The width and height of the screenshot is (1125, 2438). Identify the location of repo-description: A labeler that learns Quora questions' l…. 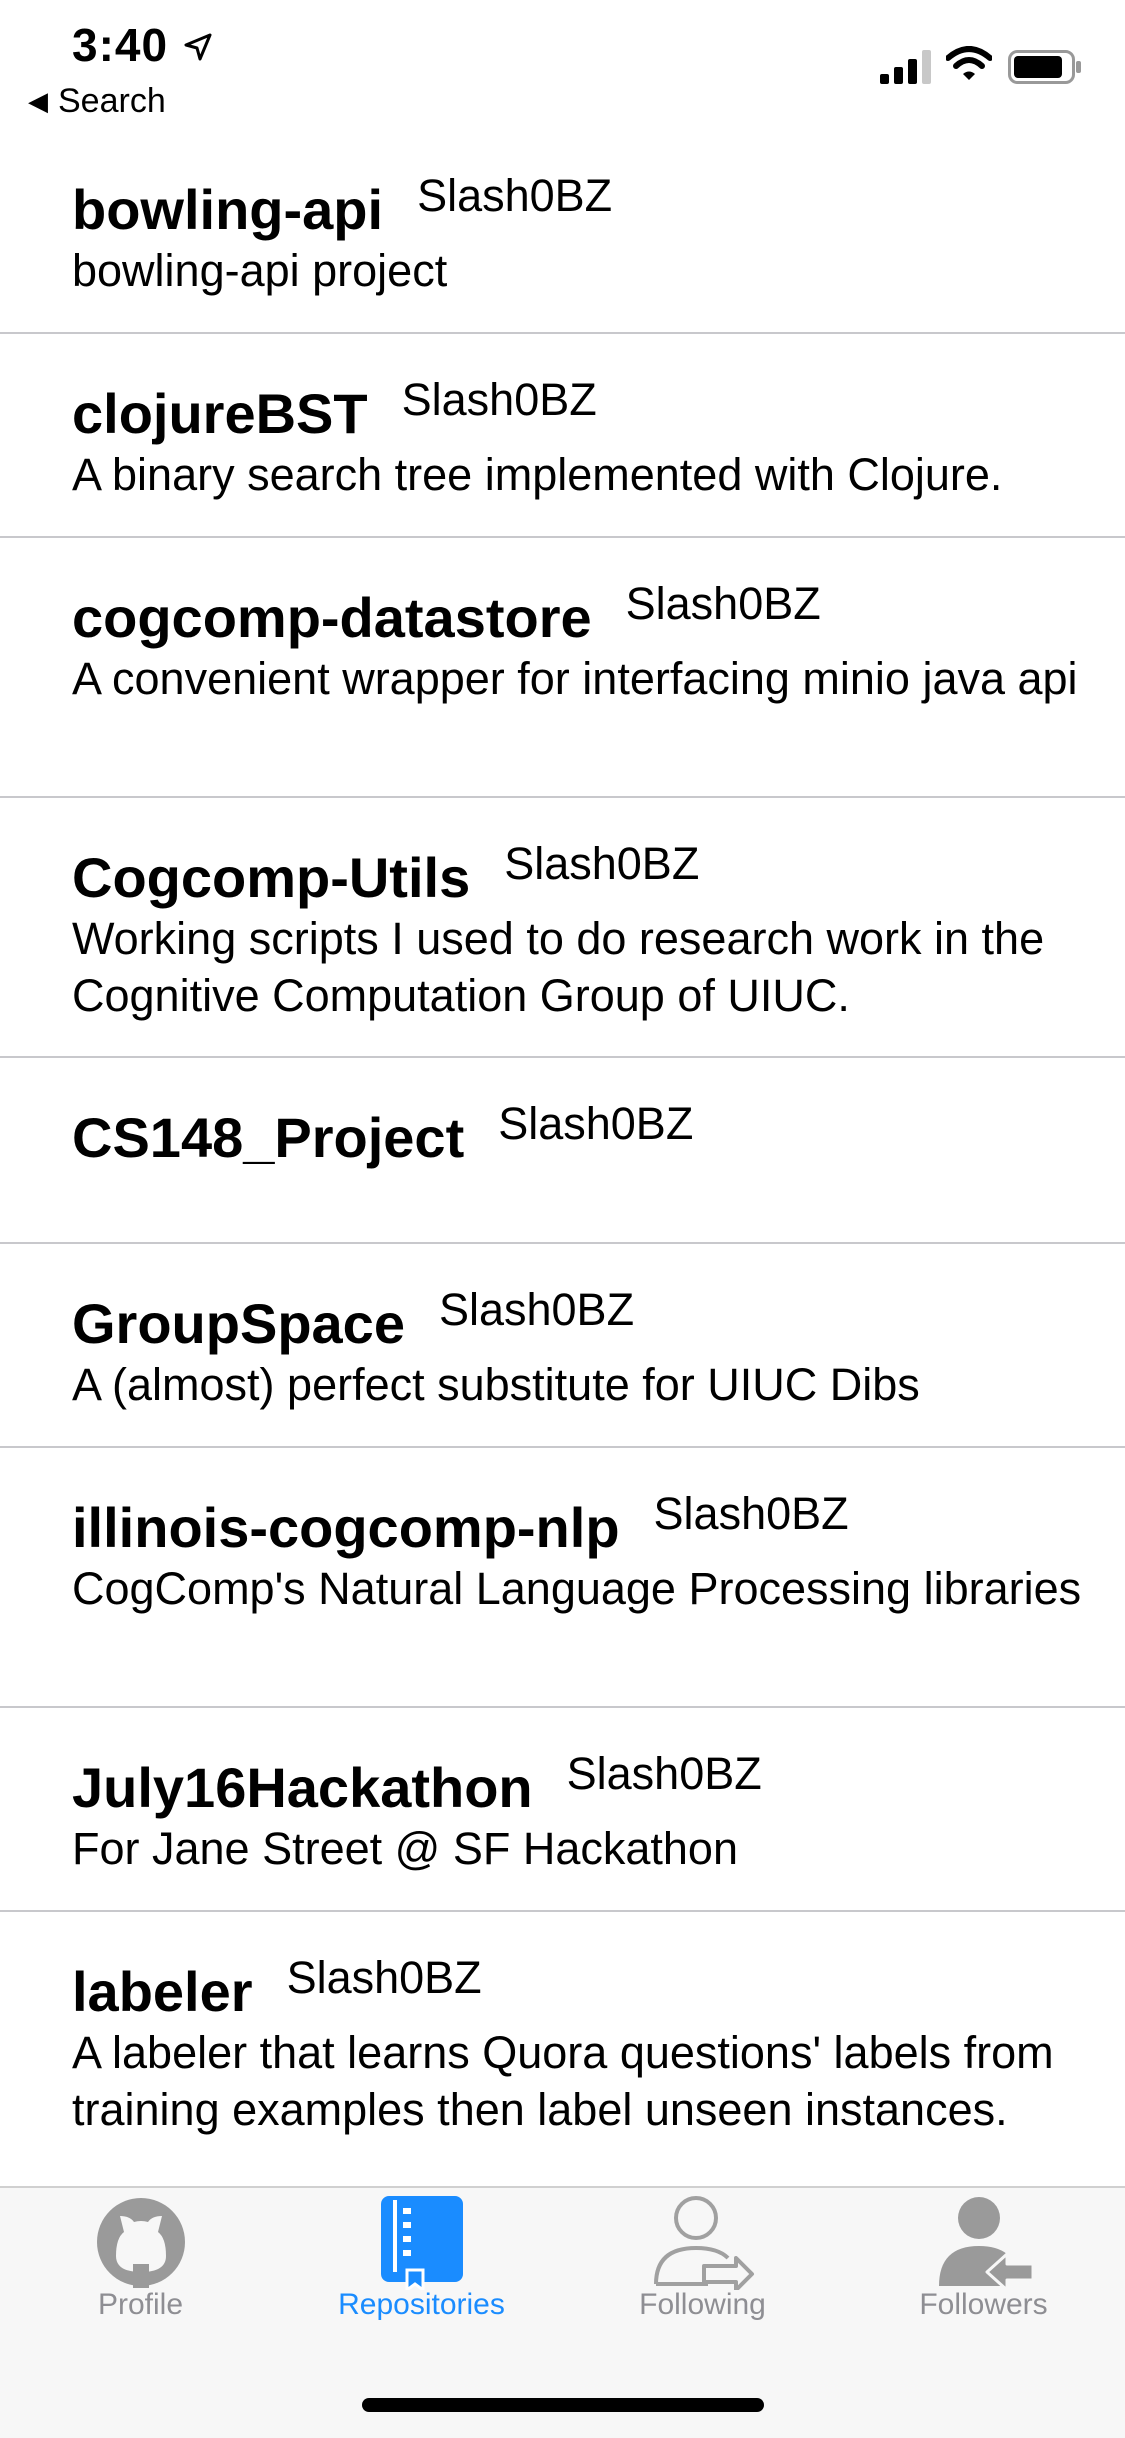
(563, 2081).